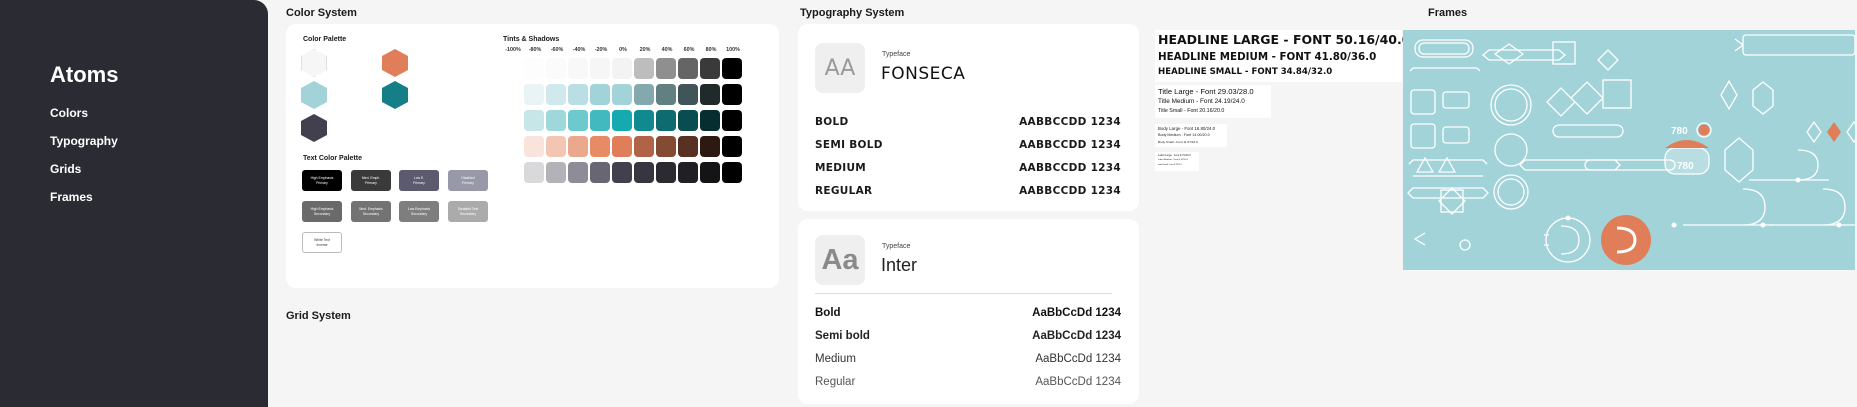 The height and width of the screenshot is (407, 1857). What do you see at coordinates (69, 113) in the screenshot?
I see `sidebar-item-colors: Colors` at bounding box center [69, 113].